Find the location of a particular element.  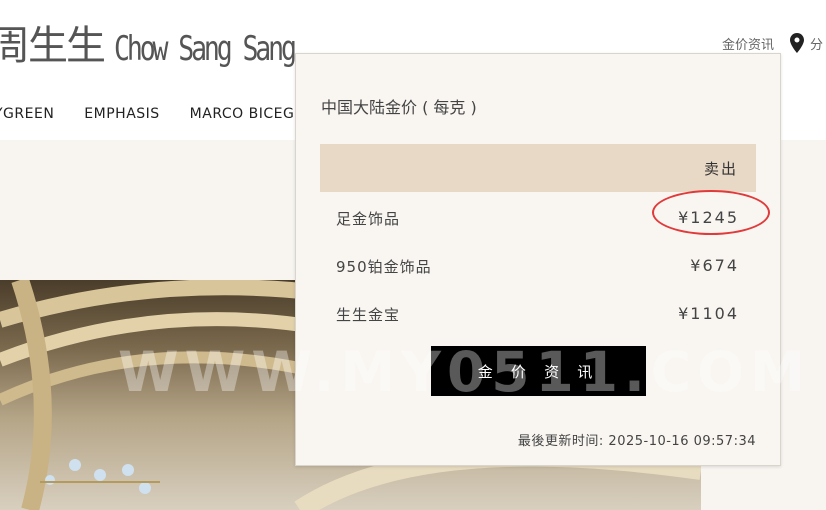

price-row: 950铂金饰品 ¥674 is located at coordinates (537, 266).